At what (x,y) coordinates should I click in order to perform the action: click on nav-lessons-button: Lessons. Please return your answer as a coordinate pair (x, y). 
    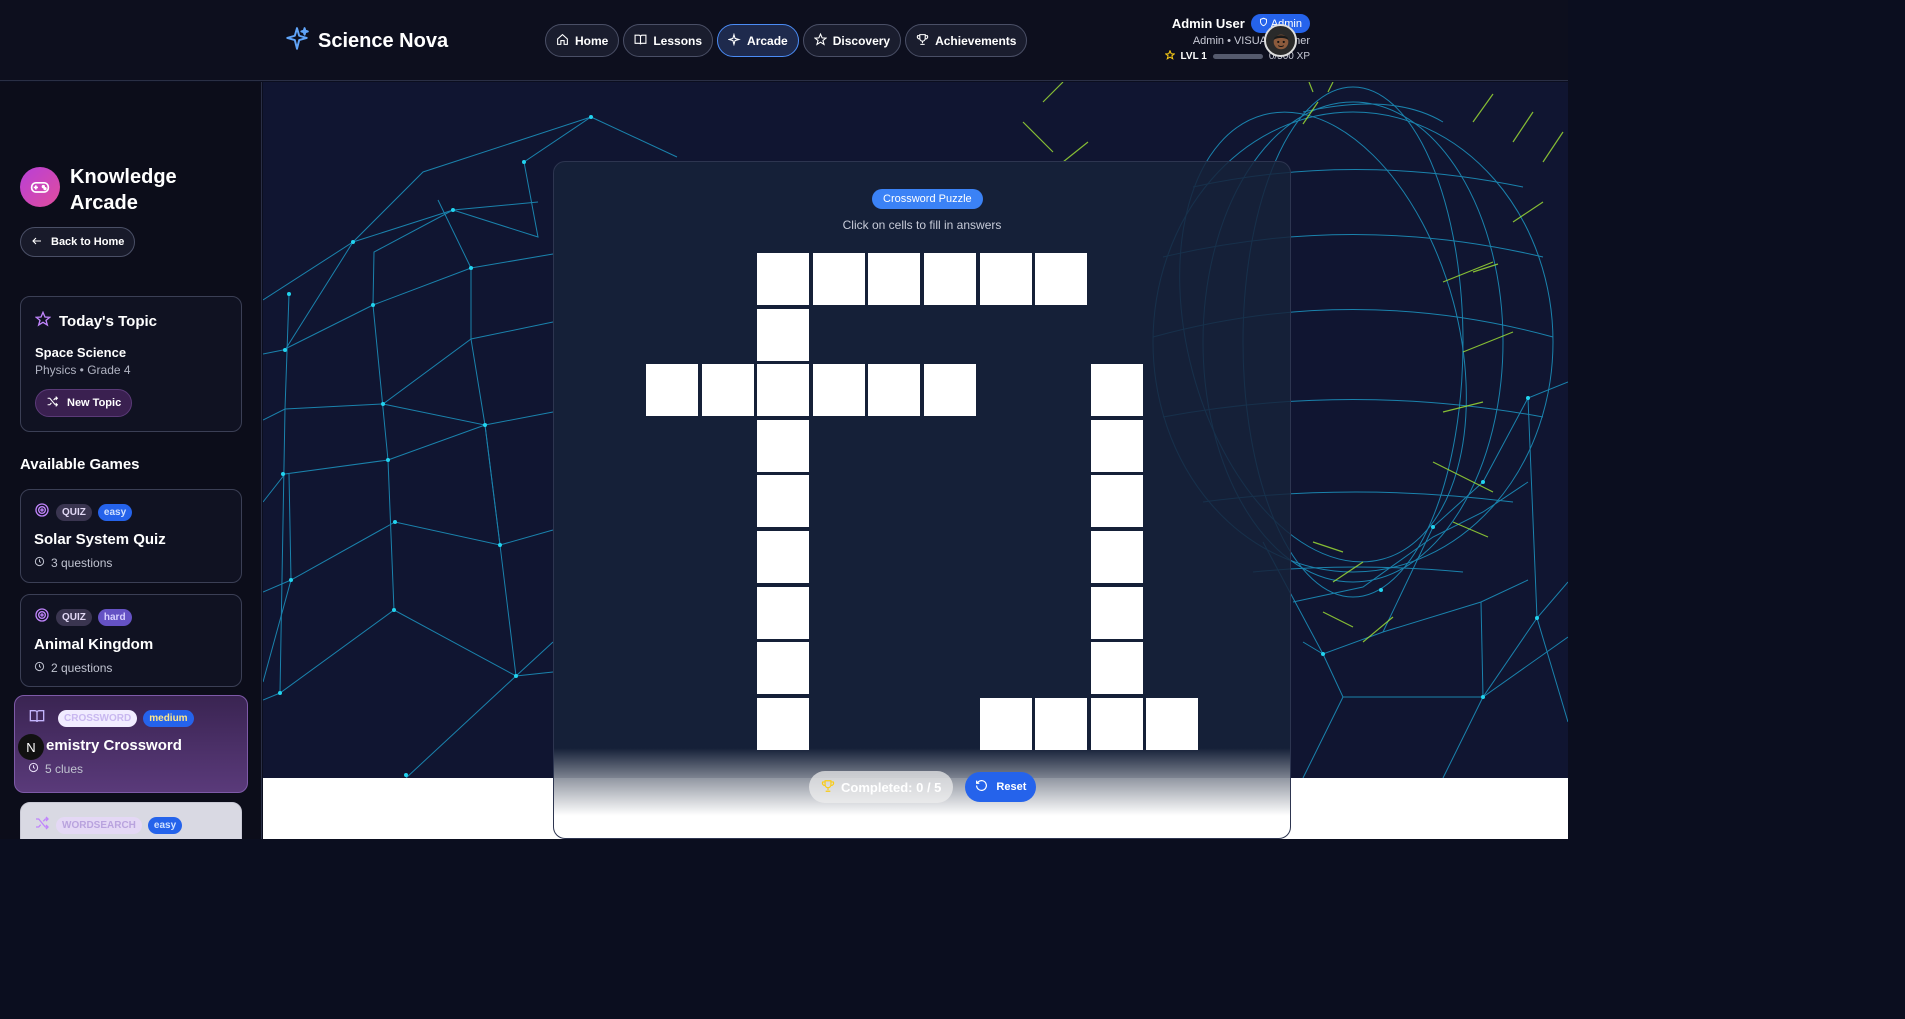
    Looking at the image, I should click on (668, 40).